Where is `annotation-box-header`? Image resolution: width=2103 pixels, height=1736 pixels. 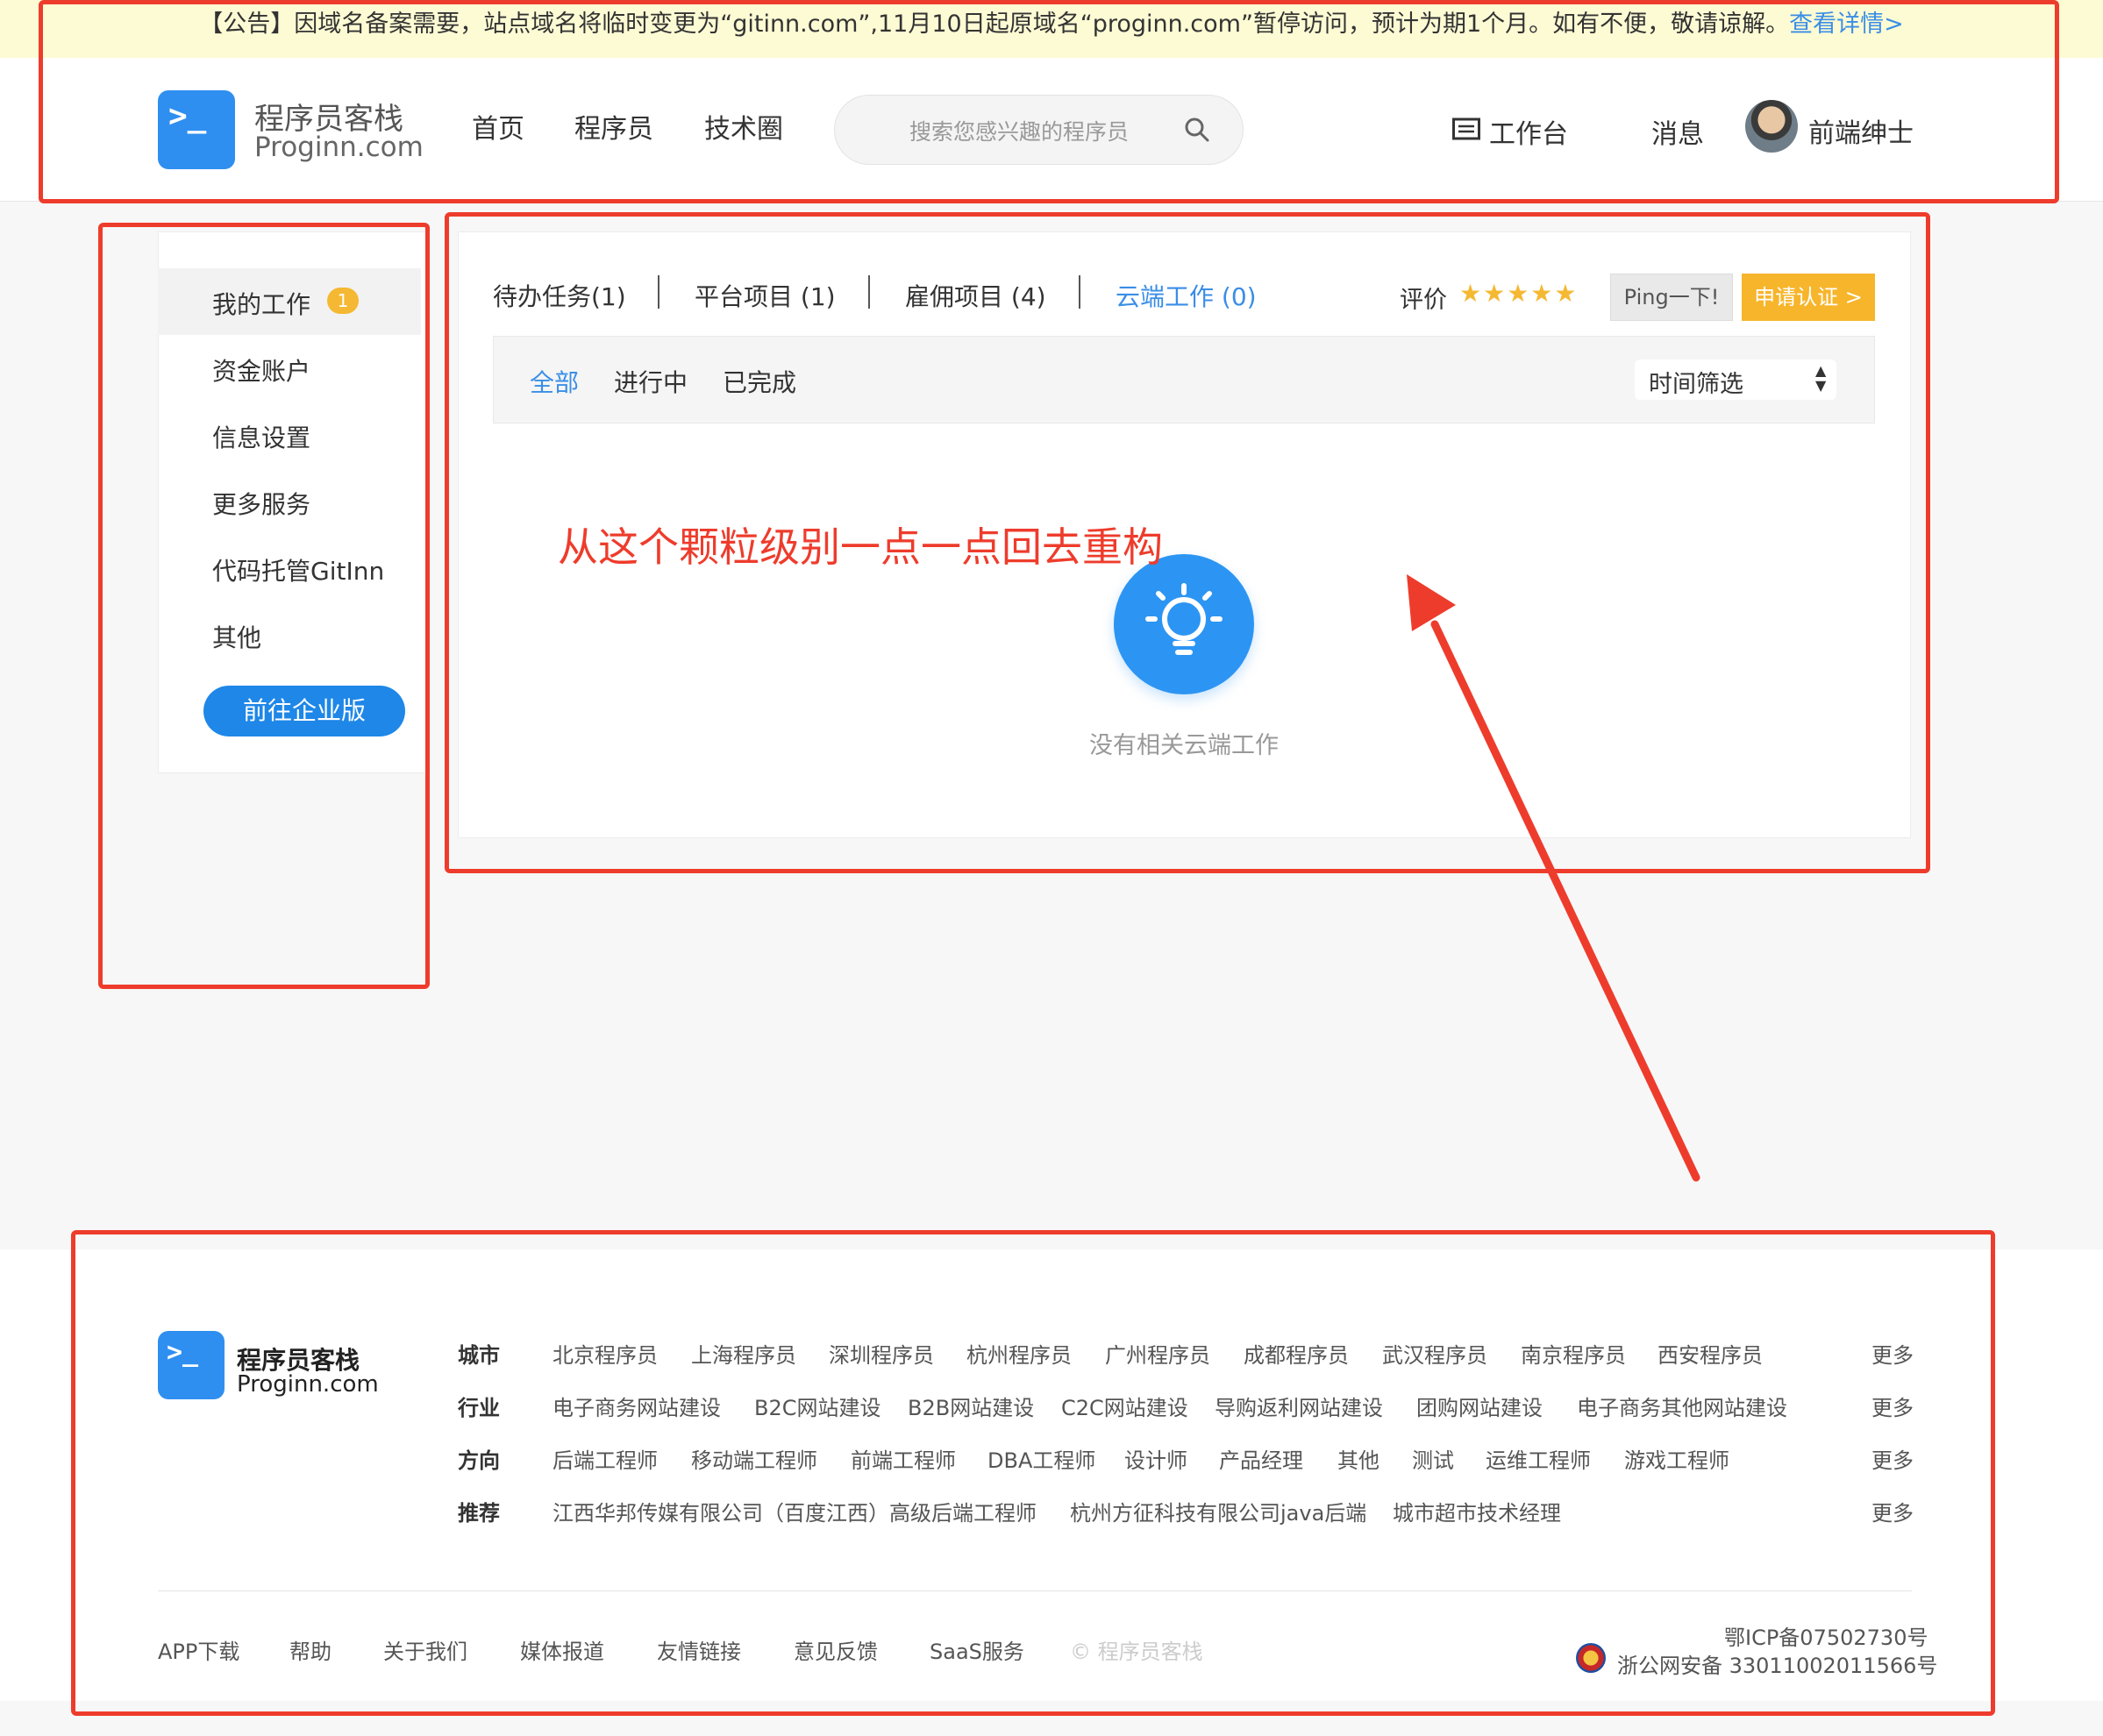
annotation-box-header is located at coordinates (1049, 101).